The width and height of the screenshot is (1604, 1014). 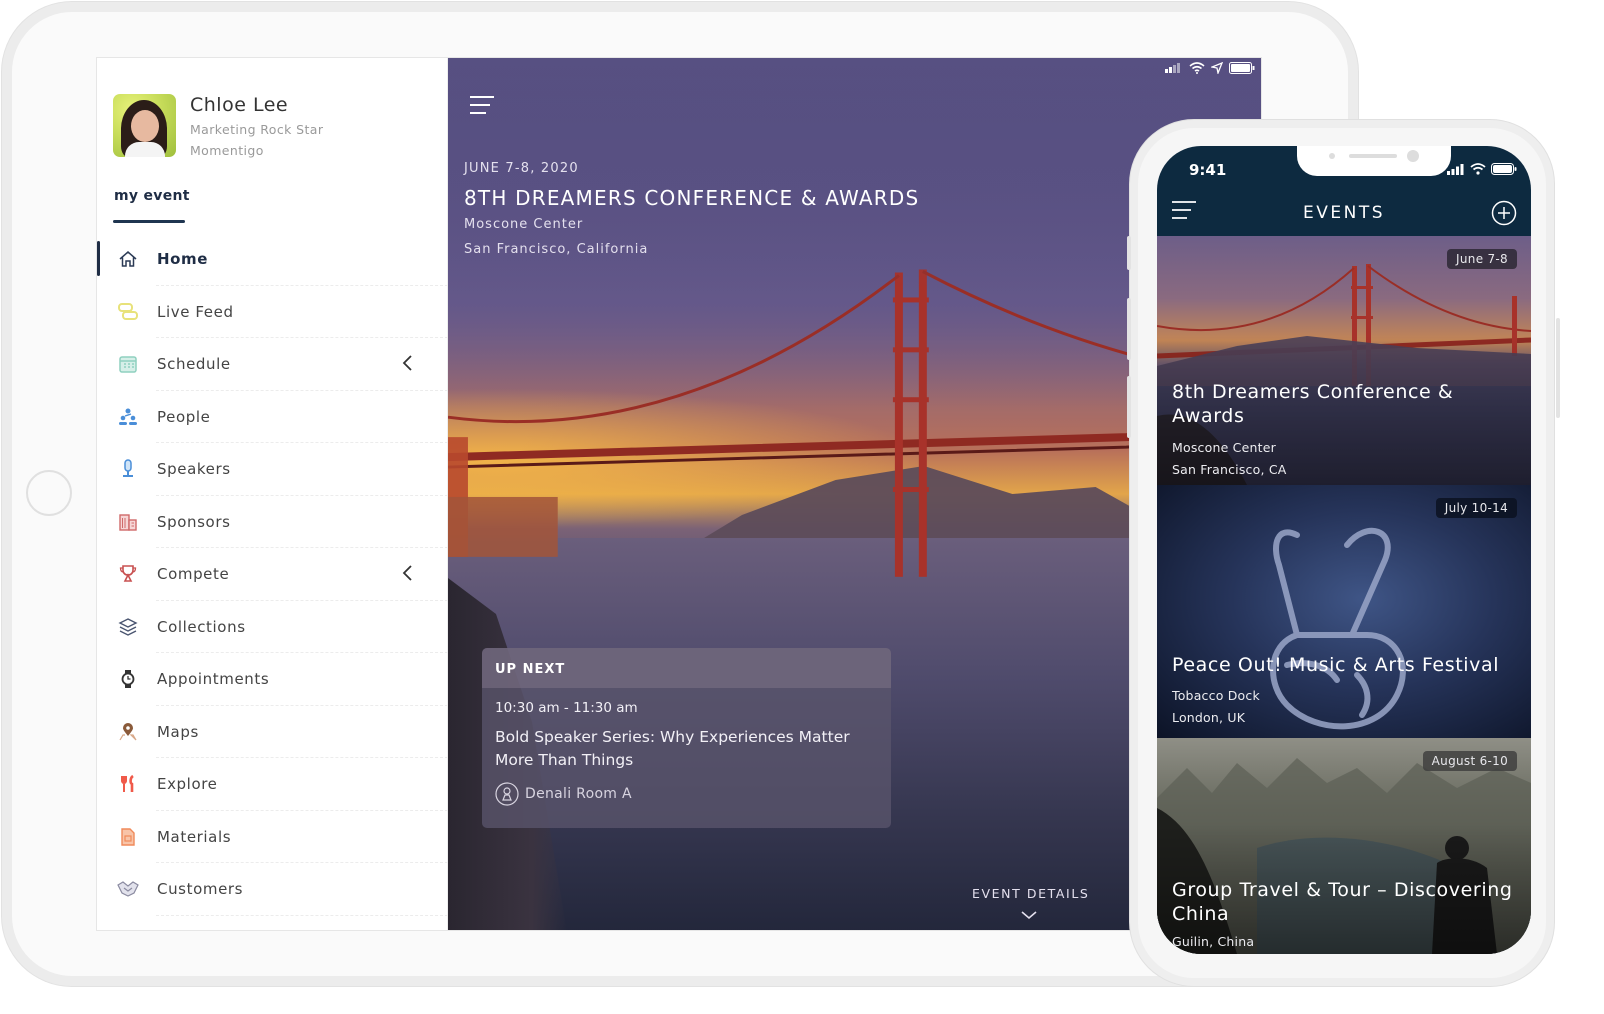 I want to click on session-room-label: Denali Room A, so click(x=578, y=794).